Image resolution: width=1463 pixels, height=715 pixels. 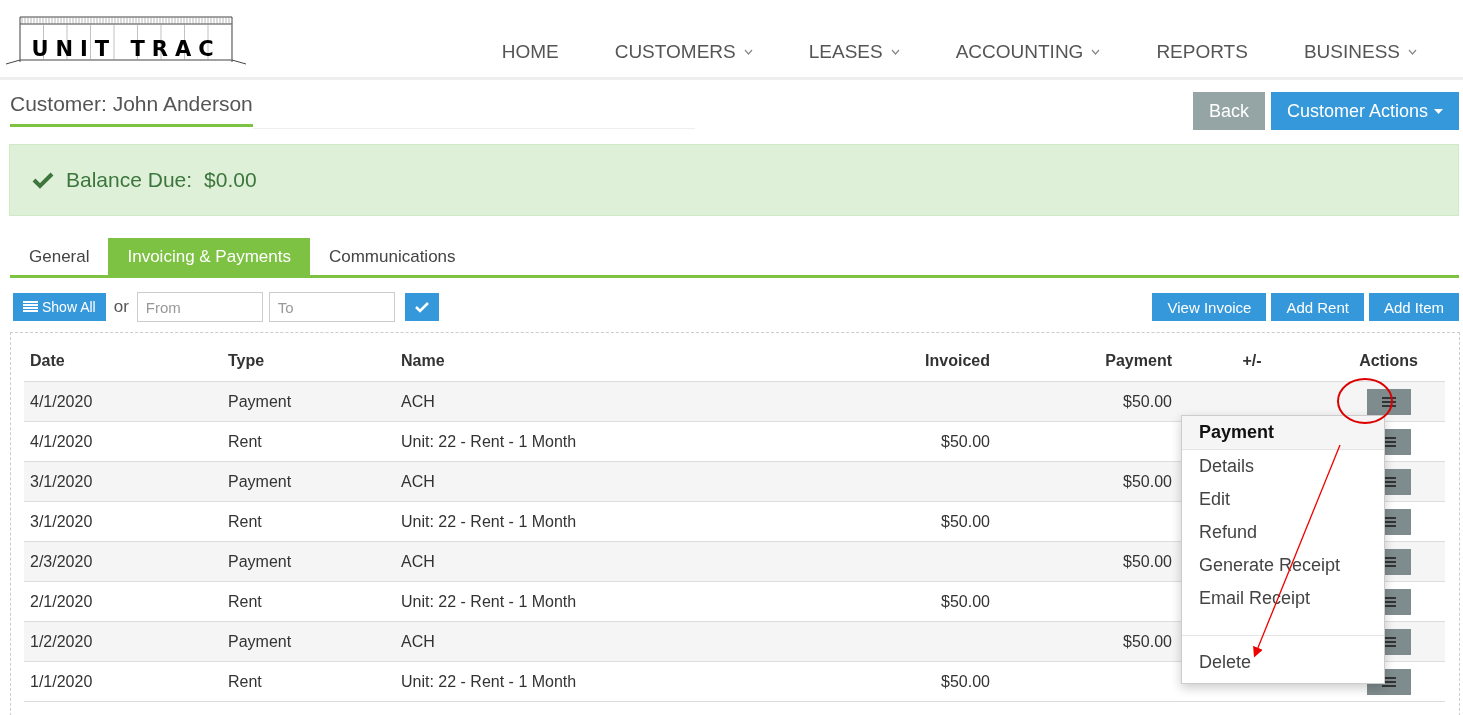 I want to click on logo-drawing: UNIT TRAC, so click(x=125, y=40).